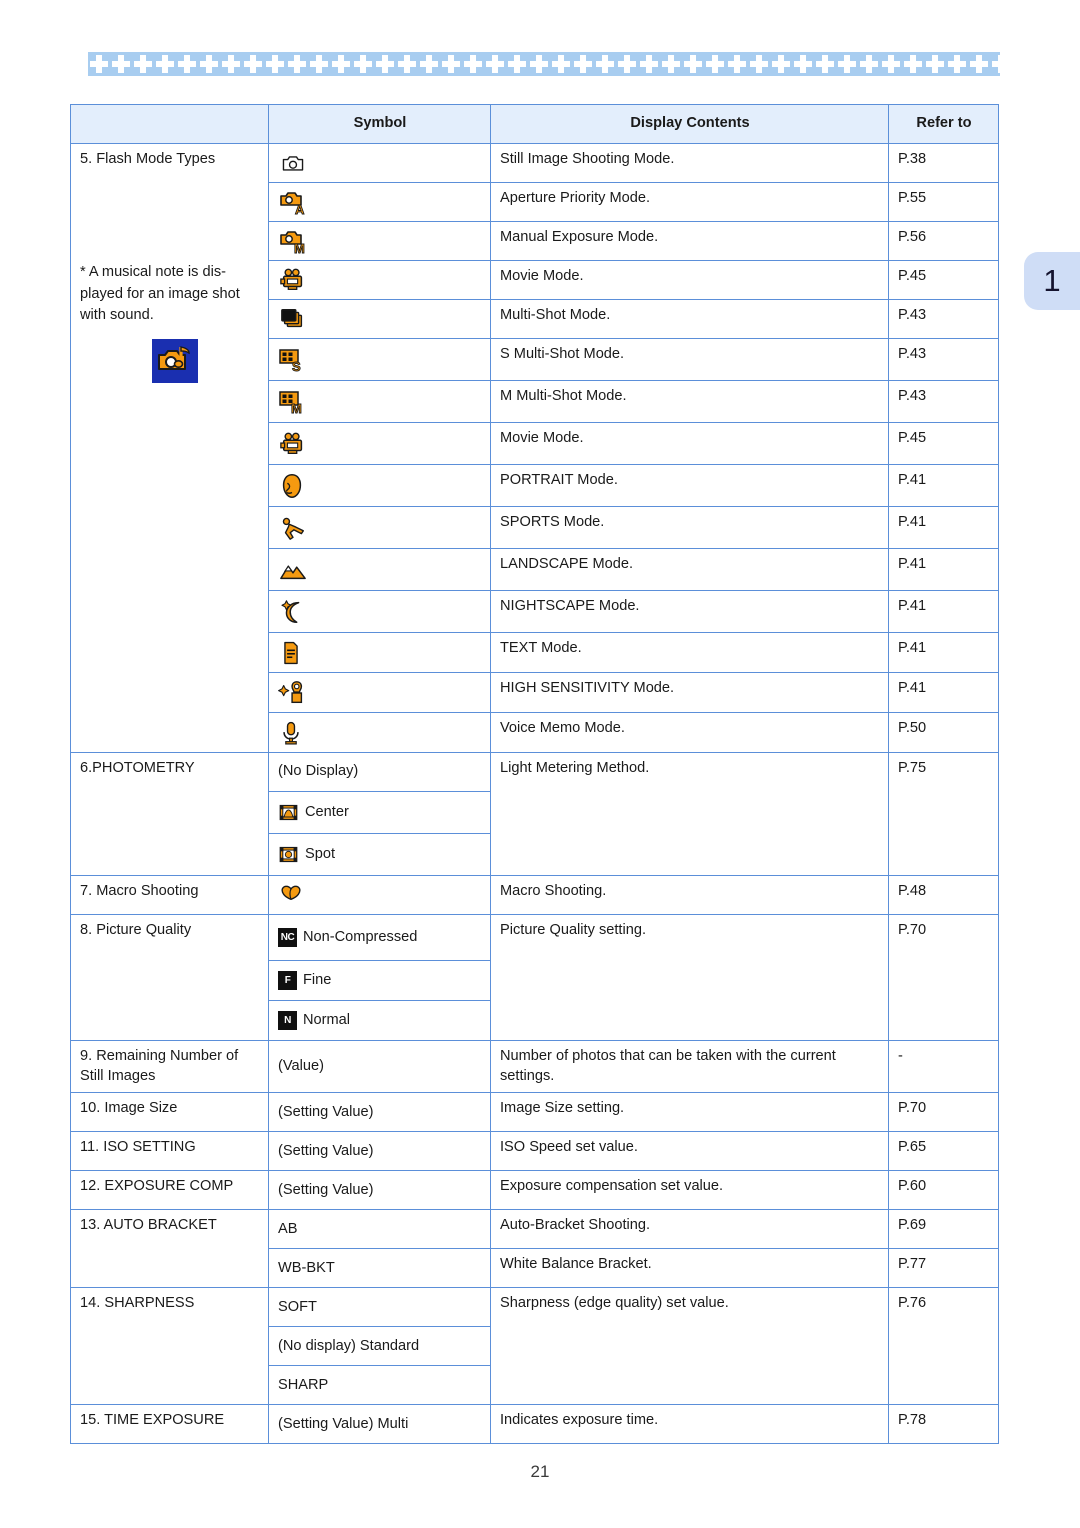 This screenshot has height=1528, width=1080. What do you see at coordinates (287, 937) in the screenshot?
I see `quality-nc-badge: NC` at bounding box center [287, 937].